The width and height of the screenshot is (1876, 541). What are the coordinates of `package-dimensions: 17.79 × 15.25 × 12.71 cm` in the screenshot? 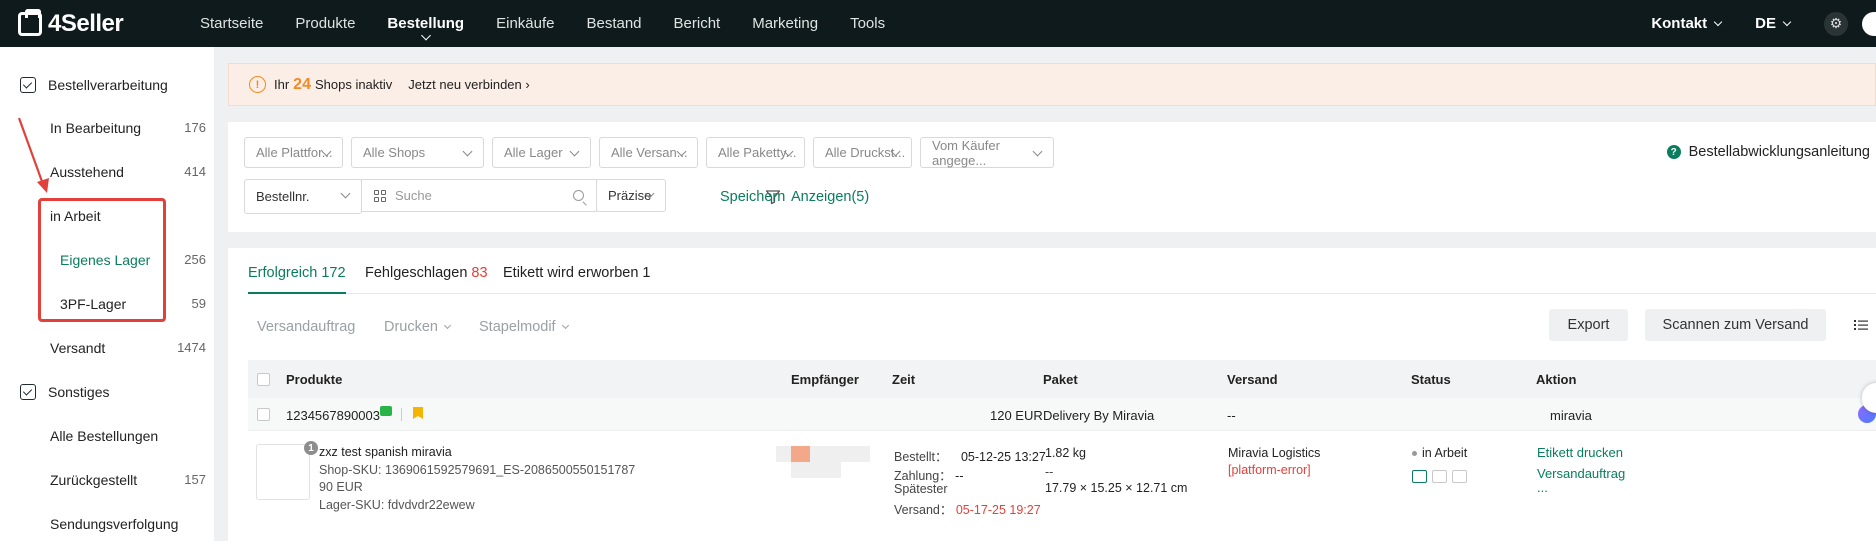 It's located at (1116, 488).